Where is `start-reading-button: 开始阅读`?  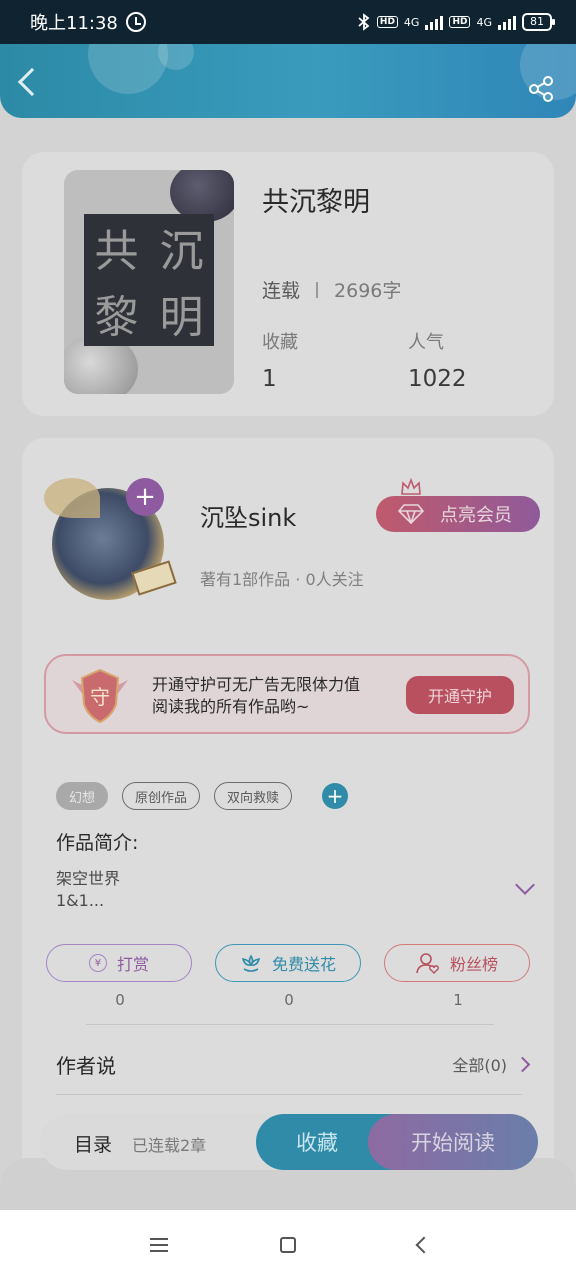 start-reading-button: 开始阅读 is located at coordinates (453, 1142).